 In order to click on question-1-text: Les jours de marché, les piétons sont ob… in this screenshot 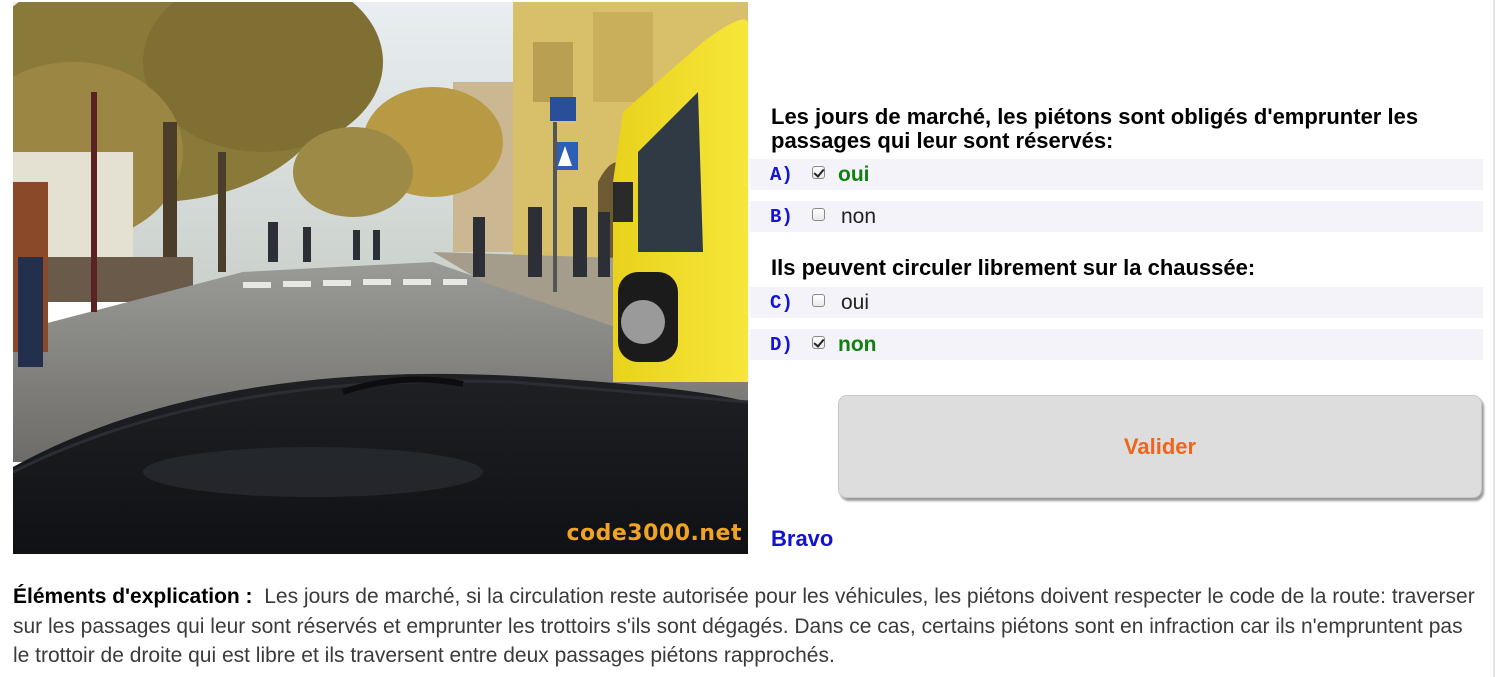, I will do `click(1095, 128)`.